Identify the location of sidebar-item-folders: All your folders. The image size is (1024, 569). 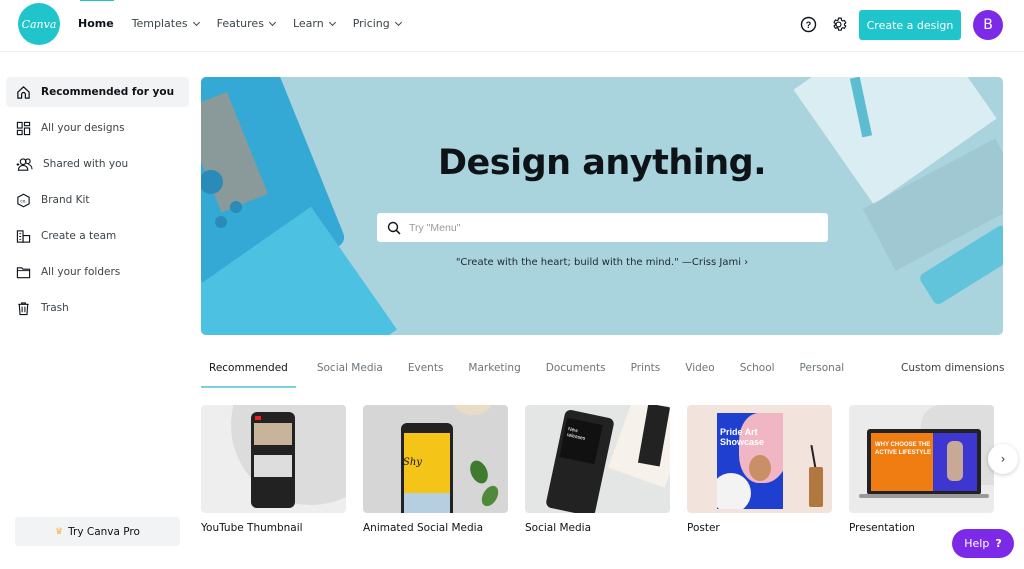
(97, 272).